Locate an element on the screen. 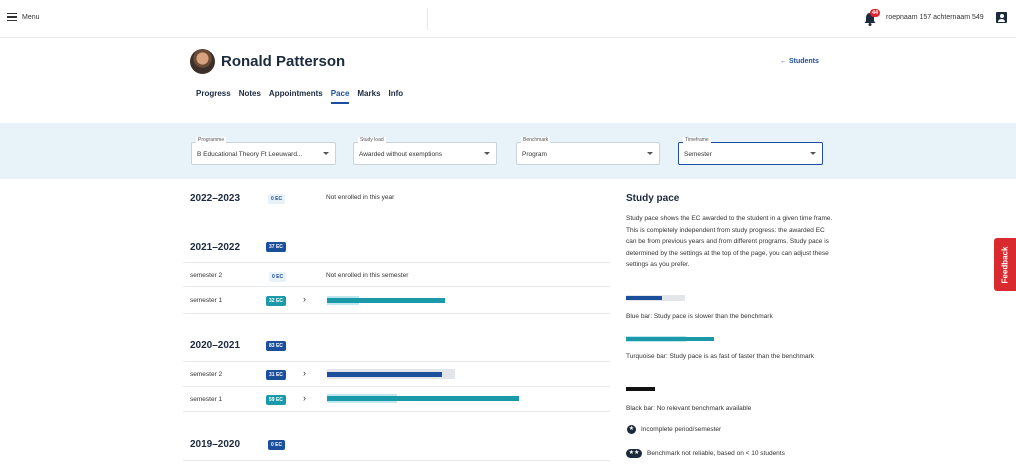 The width and height of the screenshot is (1016, 464). tab-appointments: Appointments is located at coordinates (296, 96).